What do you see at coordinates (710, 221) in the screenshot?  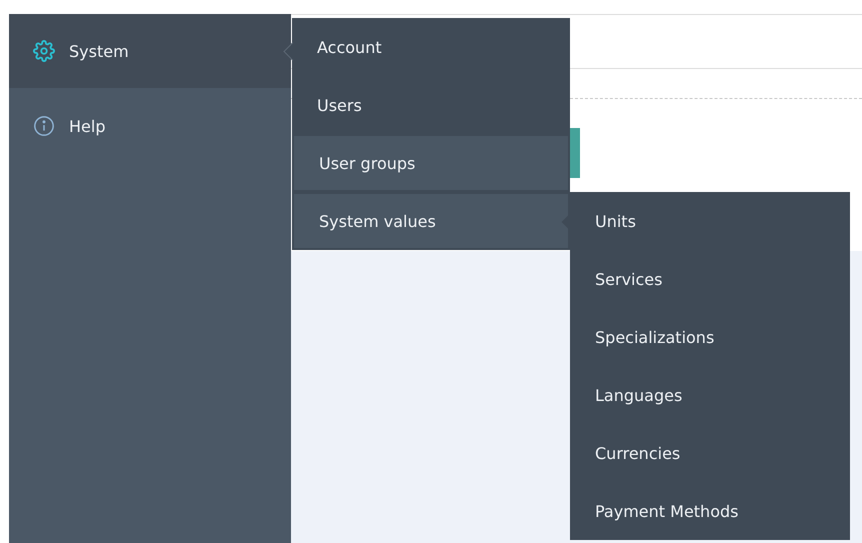 I see `menu-item: Units` at bounding box center [710, 221].